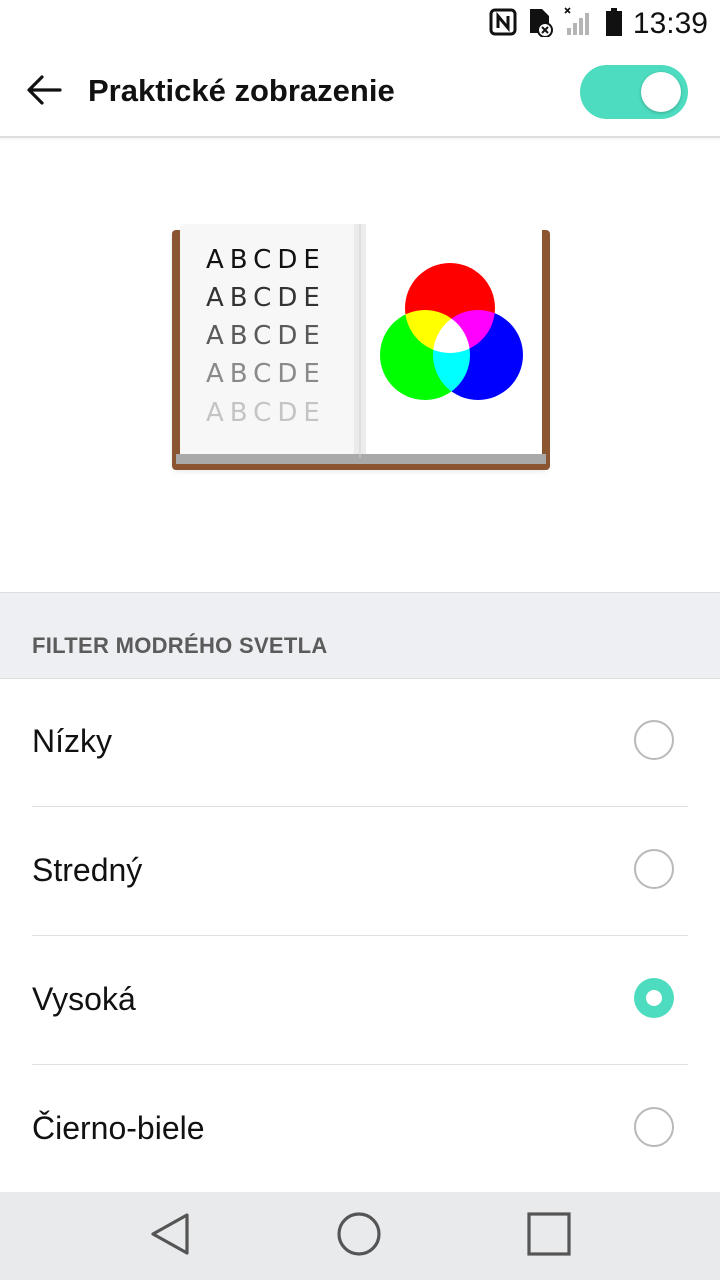 The width and height of the screenshot is (720, 1280). What do you see at coordinates (84, 999) in the screenshot?
I see `option-label: Vysoká` at bounding box center [84, 999].